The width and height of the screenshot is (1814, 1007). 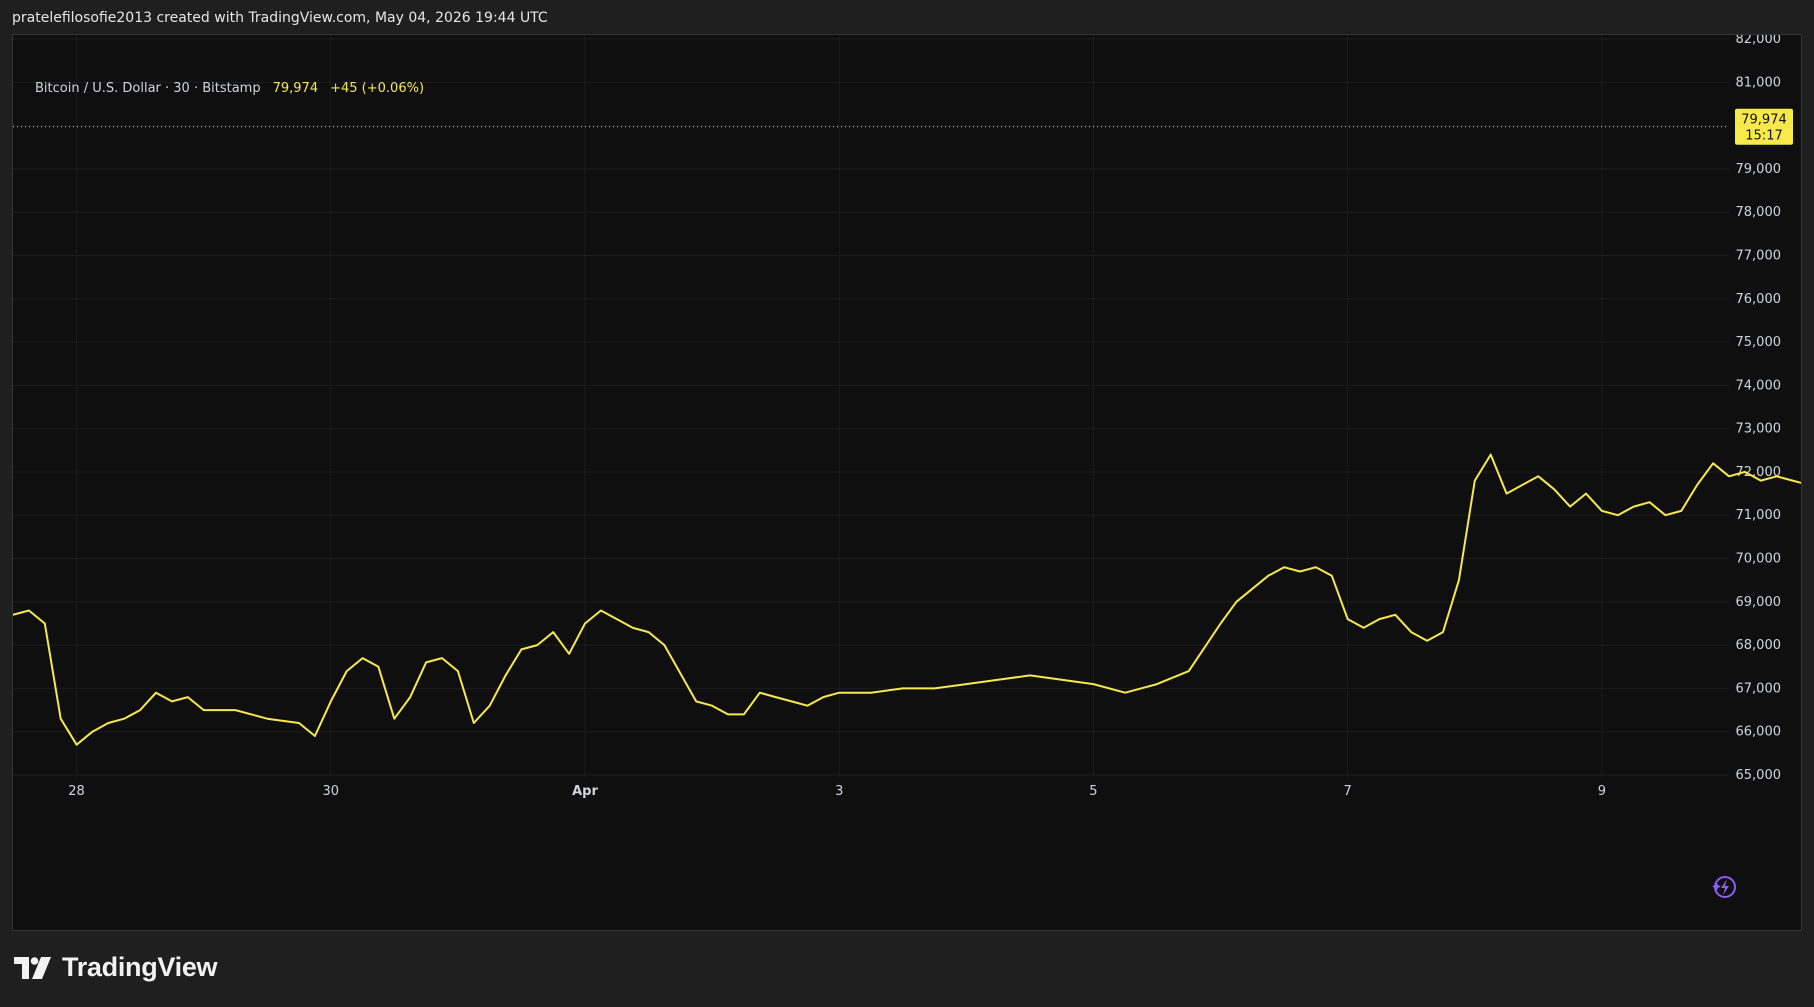 What do you see at coordinates (1093, 791) in the screenshot?
I see `x-tick-label: 5` at bounding box center [1093, 791].